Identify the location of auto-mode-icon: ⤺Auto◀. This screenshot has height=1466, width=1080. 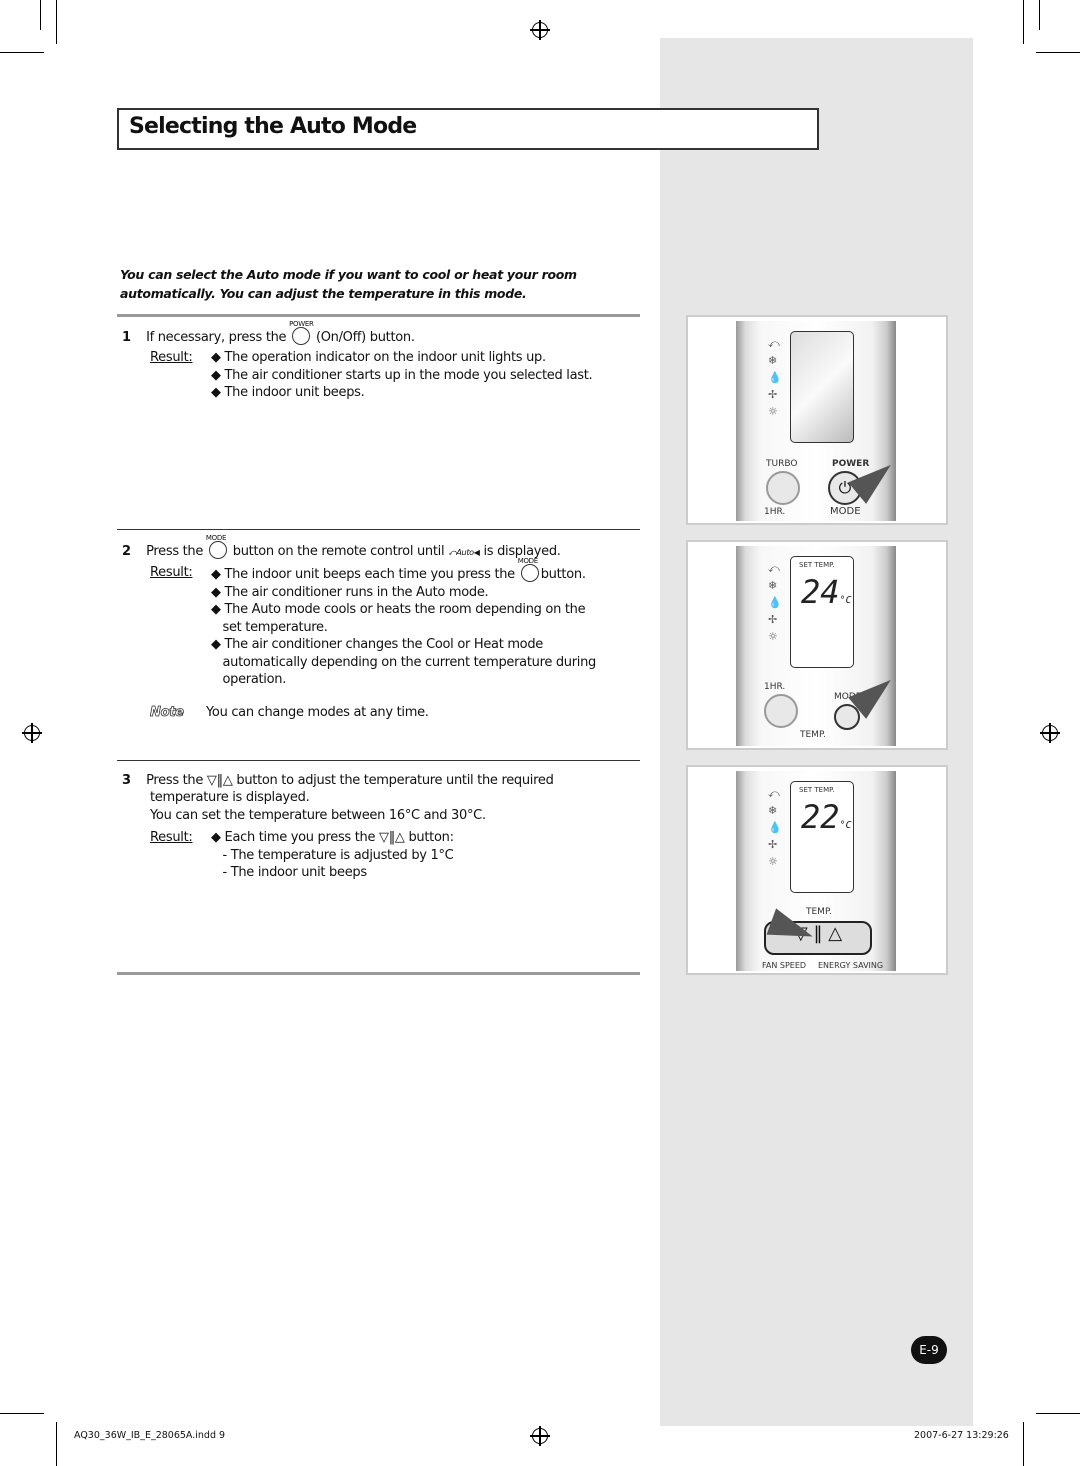
(464, 552).